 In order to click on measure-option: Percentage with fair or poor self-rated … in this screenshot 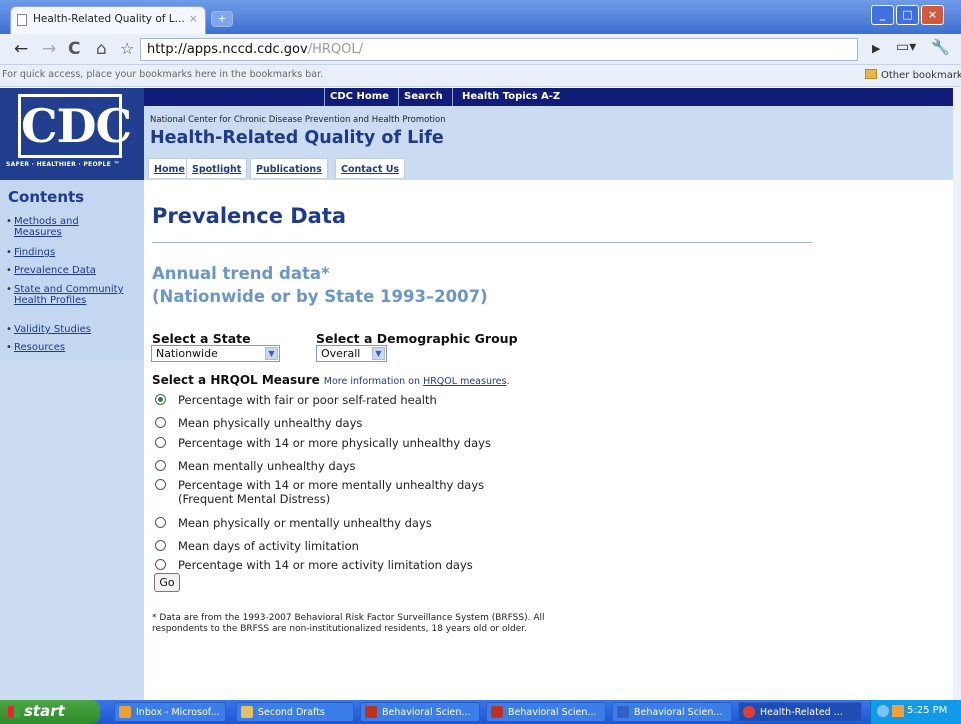, I will do `click(296, 400)`.